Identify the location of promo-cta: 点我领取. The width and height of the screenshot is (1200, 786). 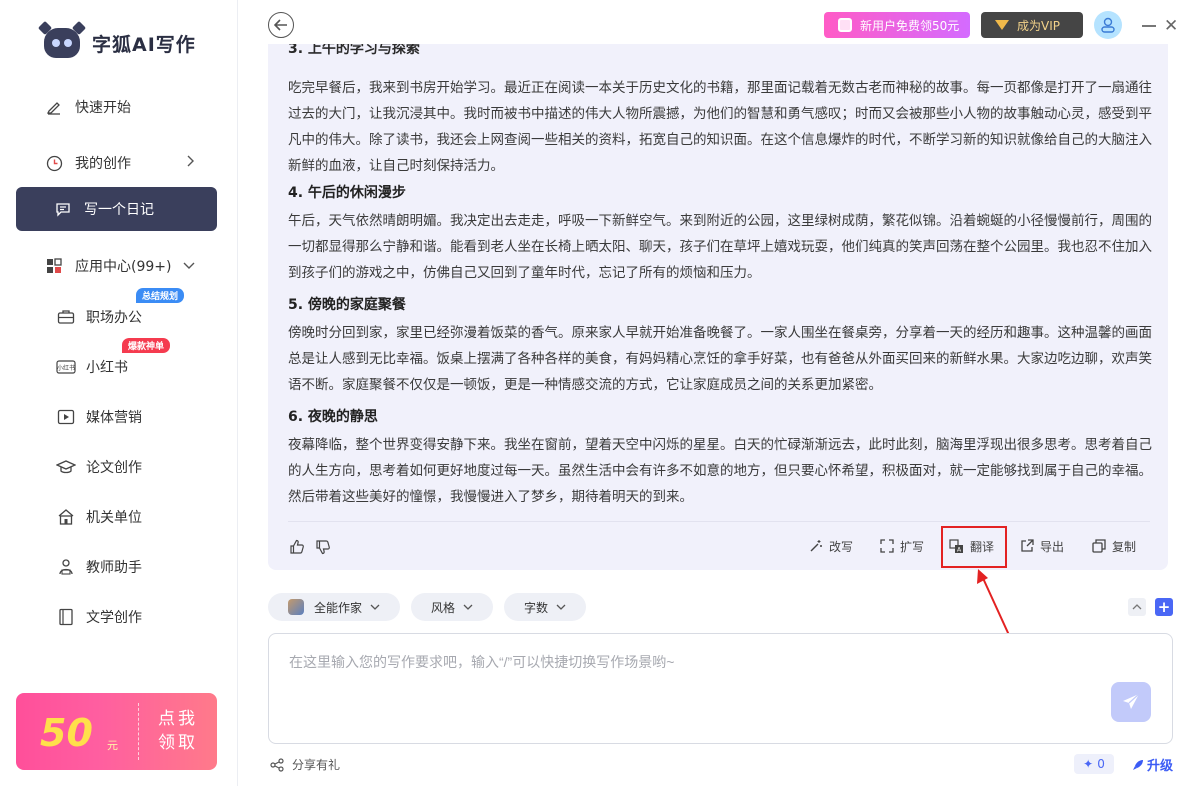
(178, 731).